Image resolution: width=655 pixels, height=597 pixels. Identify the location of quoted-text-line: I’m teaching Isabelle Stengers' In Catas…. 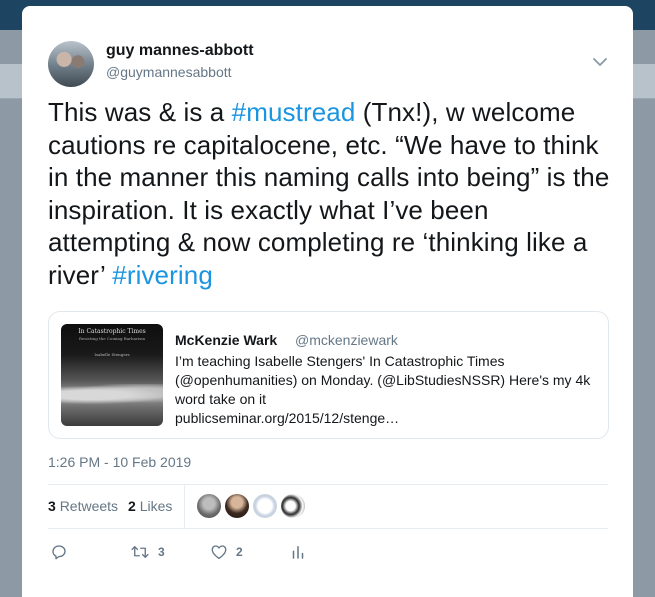
(340, 361).